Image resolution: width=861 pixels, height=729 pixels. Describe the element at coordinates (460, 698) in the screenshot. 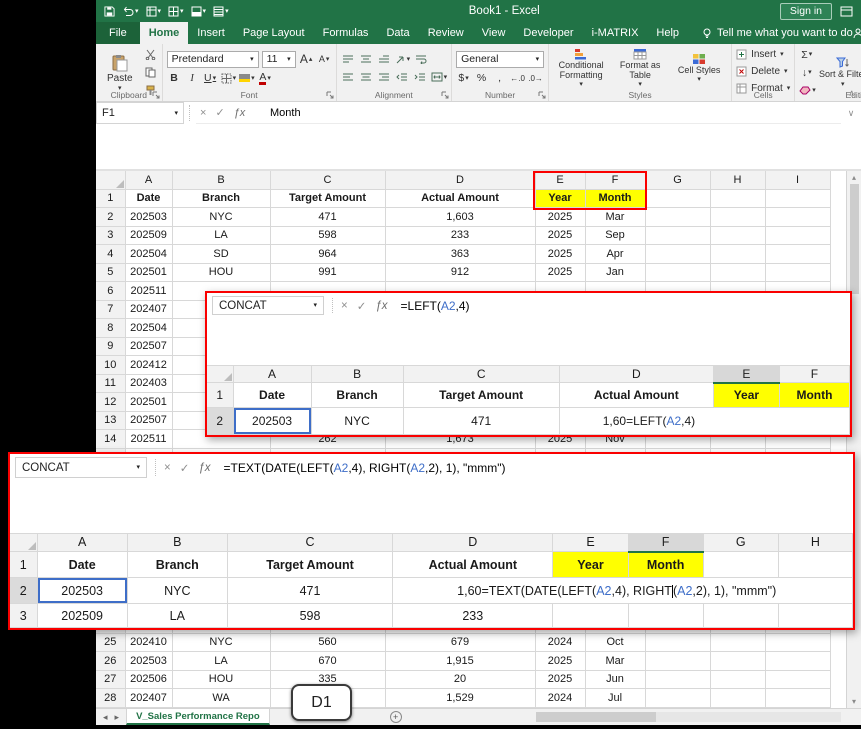

I see `cell-D28: 1,529` at that location.